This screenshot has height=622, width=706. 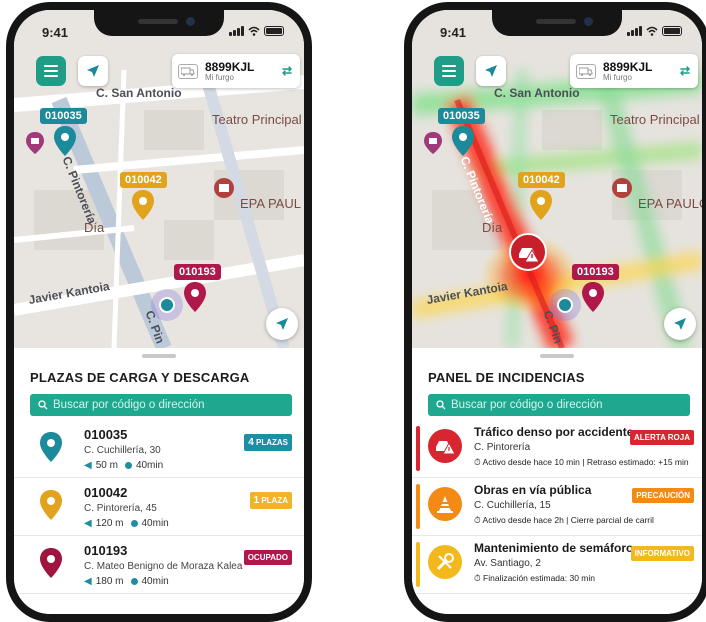 I want to click on severity-badge: INFORMATIVO, so click(x=662, y=553).